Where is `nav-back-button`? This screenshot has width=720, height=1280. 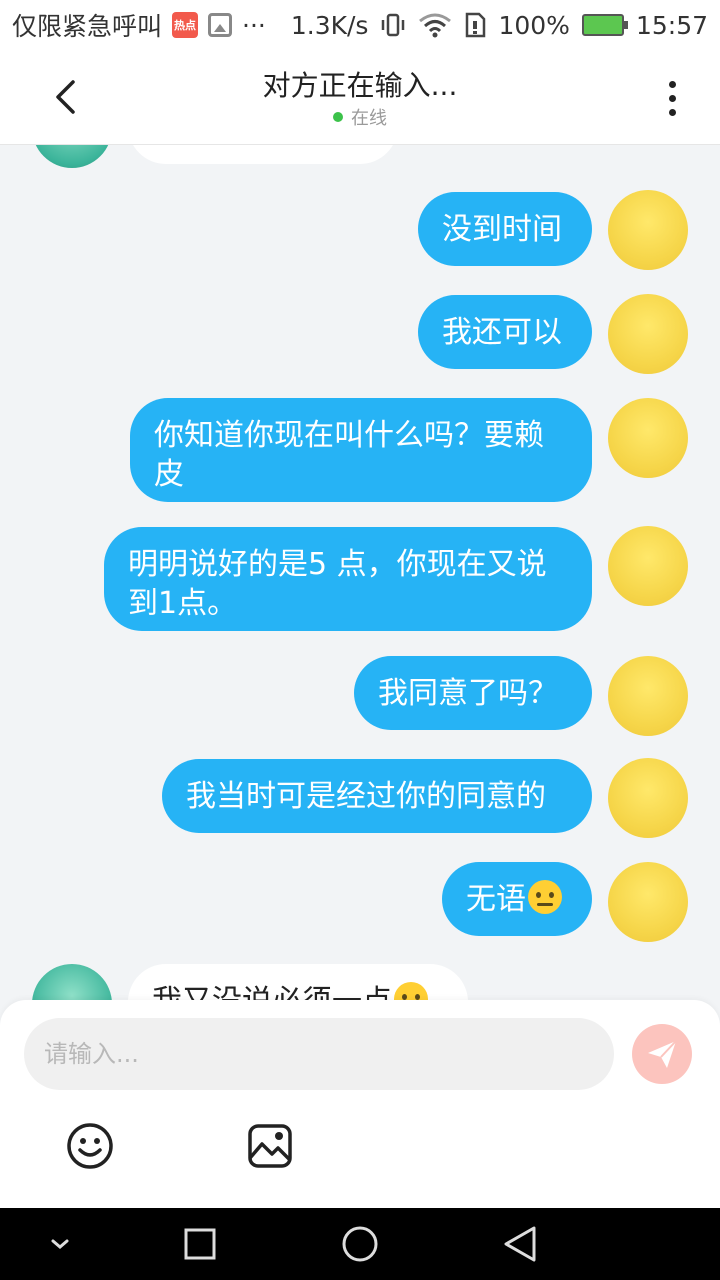
nav-back-button is located at coordinates (520, 1244).